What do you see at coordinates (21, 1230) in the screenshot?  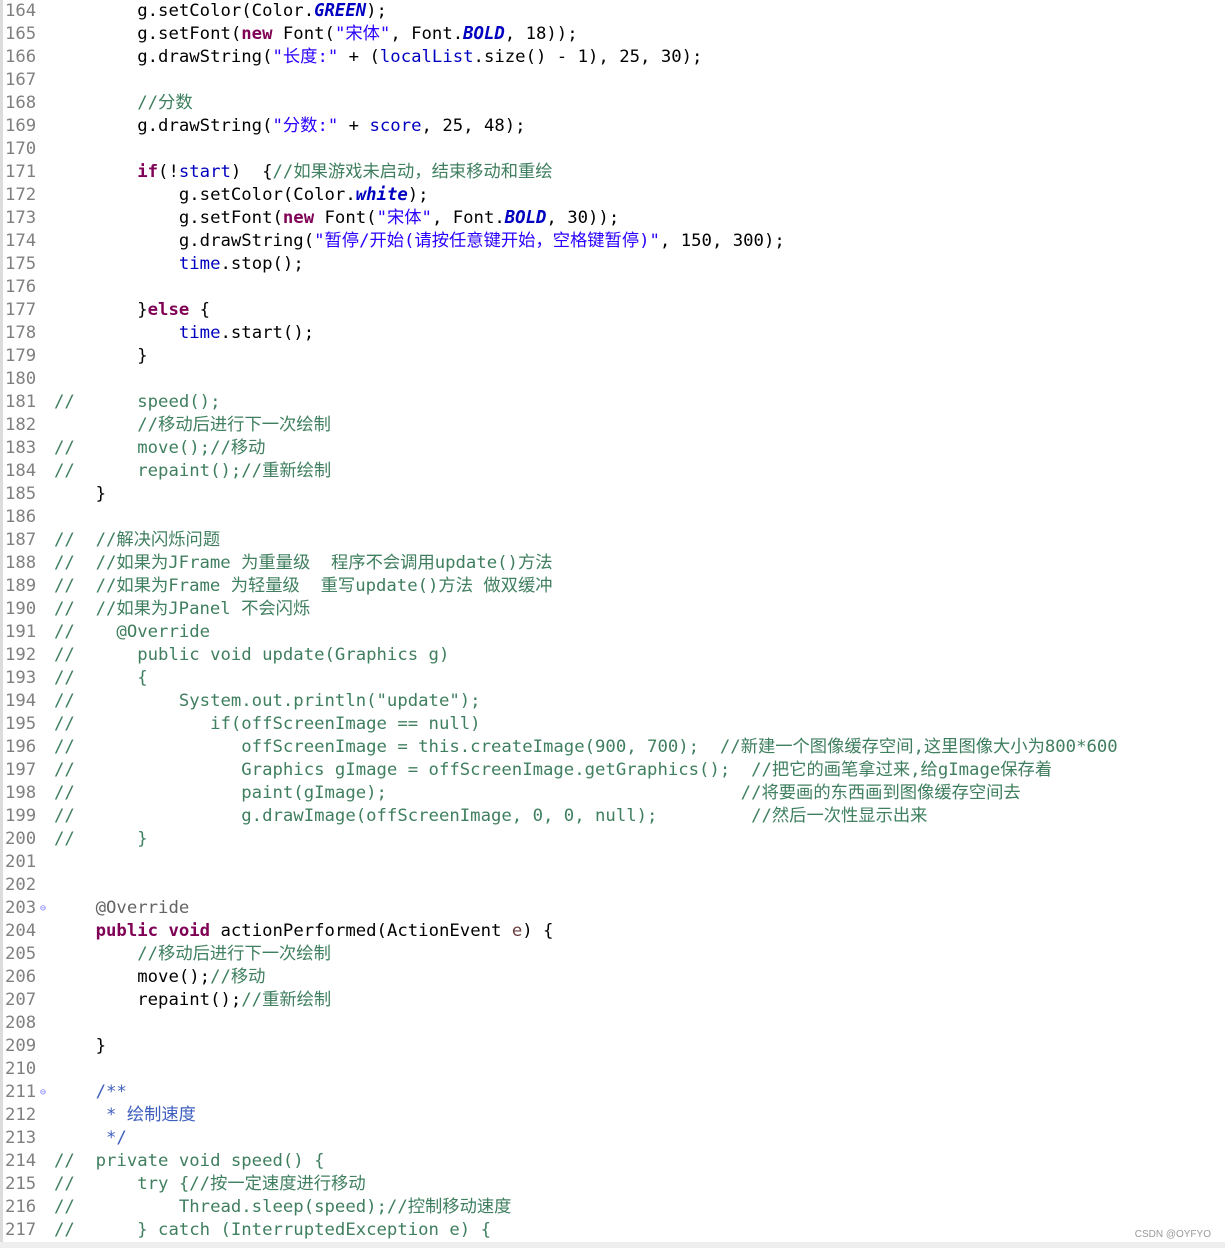 I see `line-number: 217` at bounding box center [21, 1230].